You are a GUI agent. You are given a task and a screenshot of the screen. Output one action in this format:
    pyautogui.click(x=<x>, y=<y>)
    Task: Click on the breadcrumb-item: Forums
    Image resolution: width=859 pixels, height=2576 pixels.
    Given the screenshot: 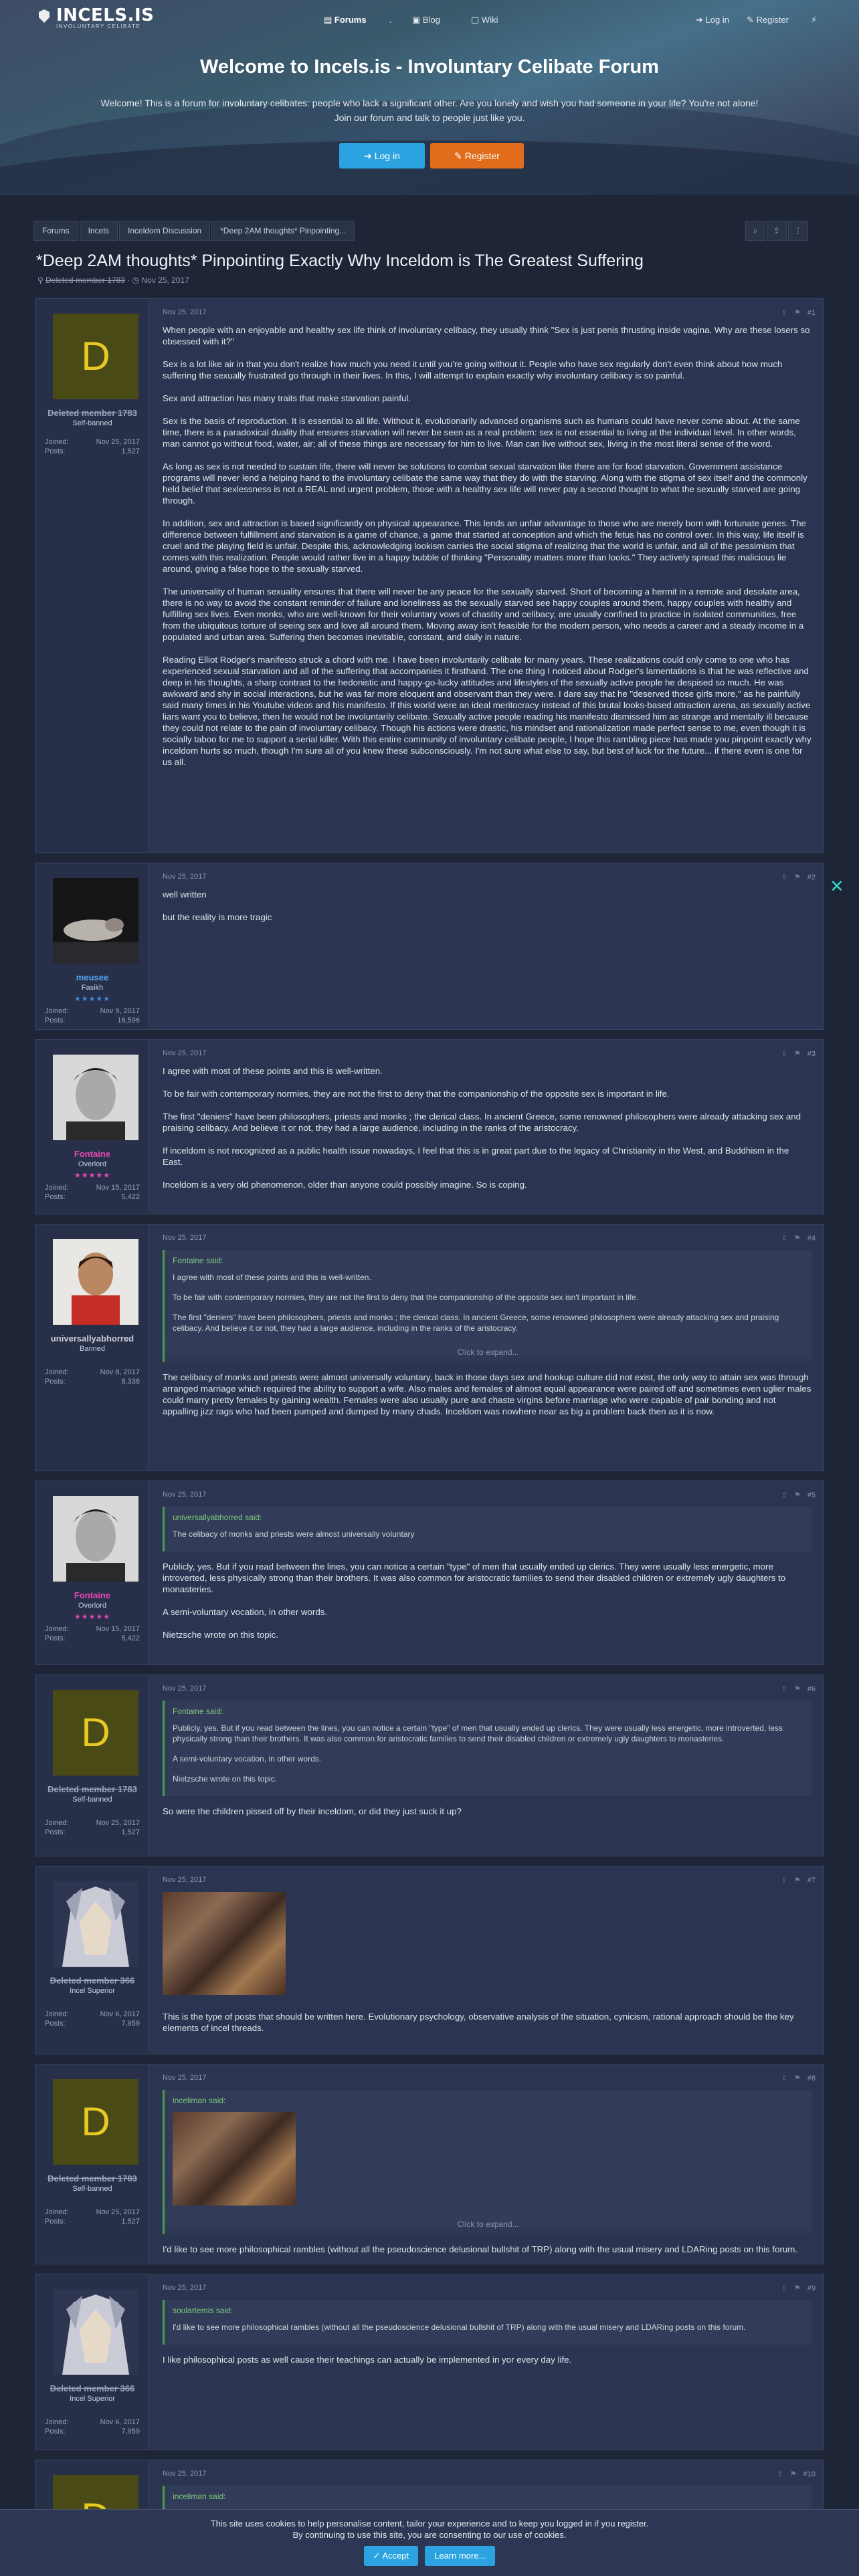 What is the action you would take?
    pyautogui.click(x=56, y=231)
    